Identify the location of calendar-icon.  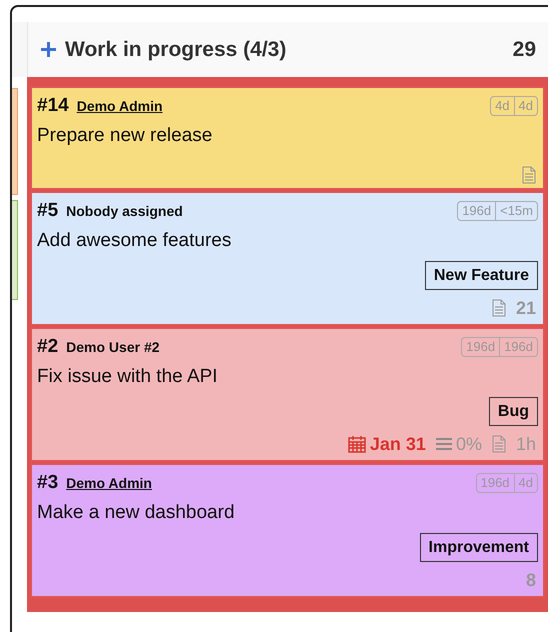
(357, 444).